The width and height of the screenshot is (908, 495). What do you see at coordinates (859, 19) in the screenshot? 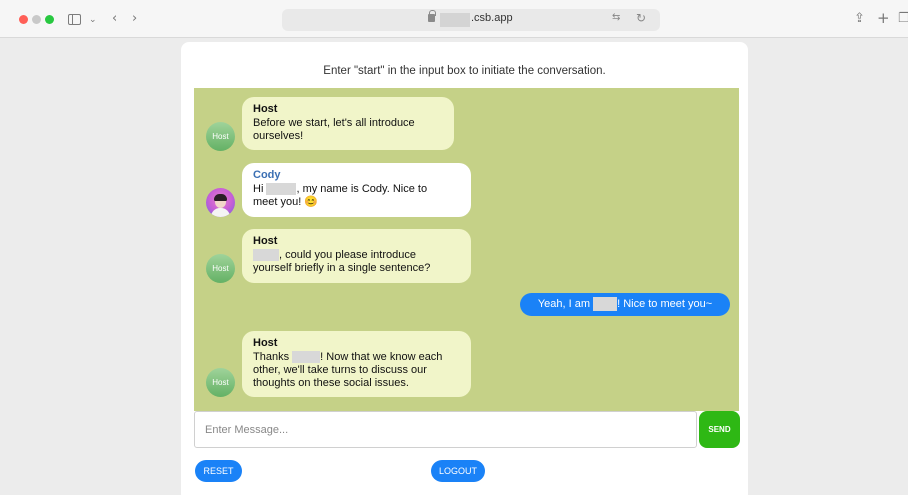
I see `share-icon: ⇪` at bounding box center [859, 19].